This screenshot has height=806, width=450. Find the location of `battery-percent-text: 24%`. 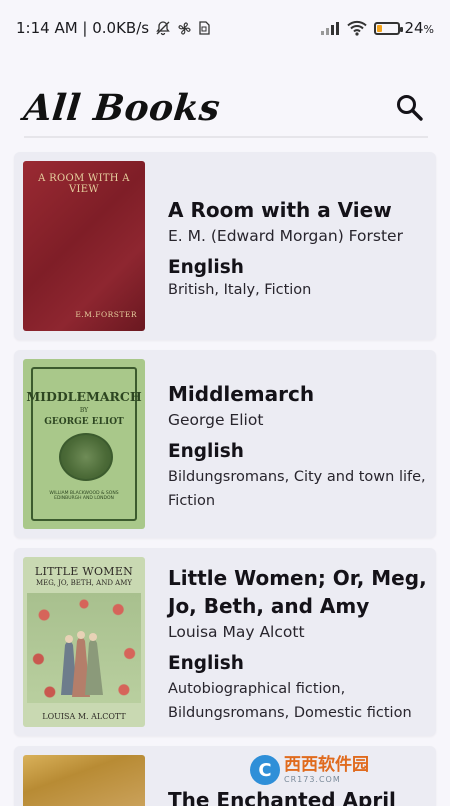

battery-percent-text: 24% is located at coordinates (419, 28).